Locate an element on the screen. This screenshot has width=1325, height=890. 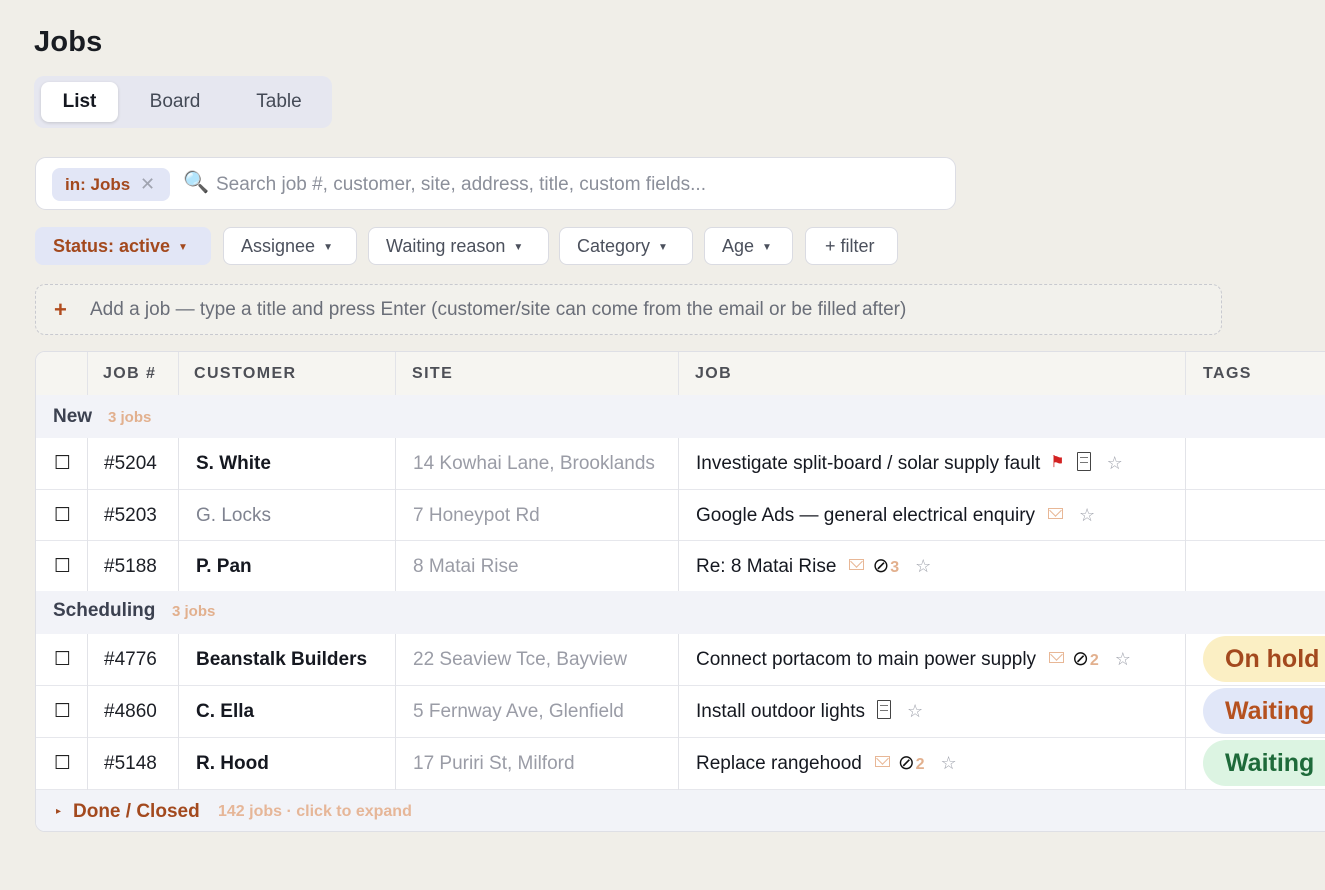
search-icon: 🔍 is located at coordinates (196, 182).